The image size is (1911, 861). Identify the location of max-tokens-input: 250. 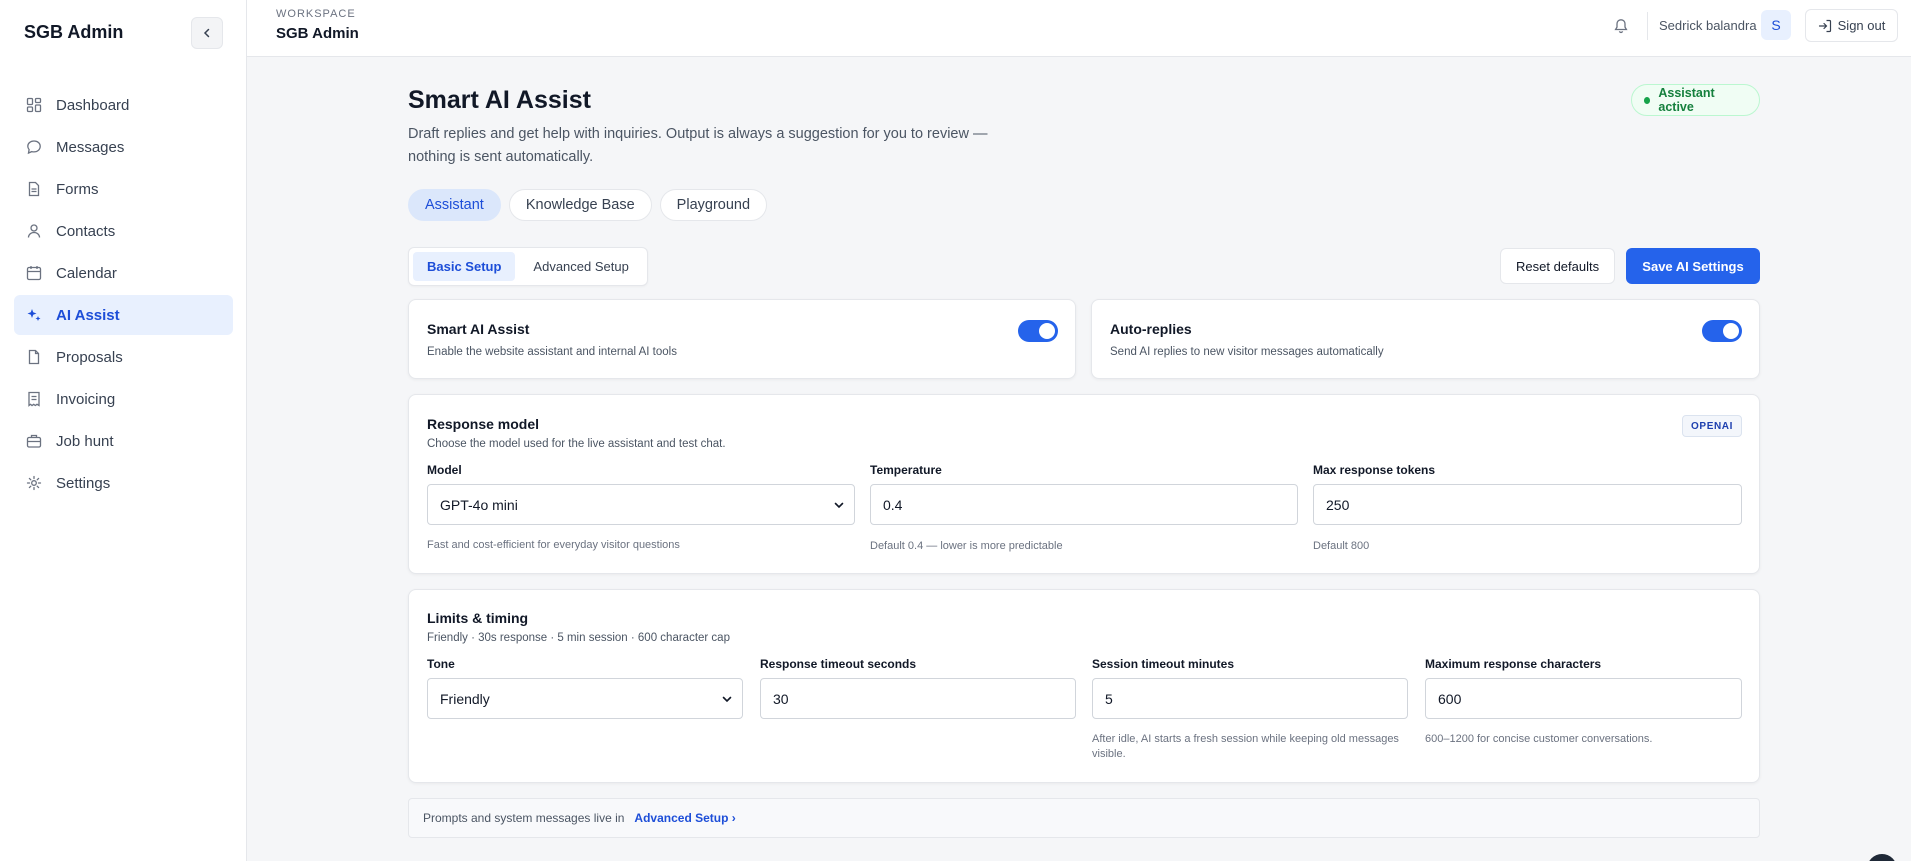
(1527, 504).